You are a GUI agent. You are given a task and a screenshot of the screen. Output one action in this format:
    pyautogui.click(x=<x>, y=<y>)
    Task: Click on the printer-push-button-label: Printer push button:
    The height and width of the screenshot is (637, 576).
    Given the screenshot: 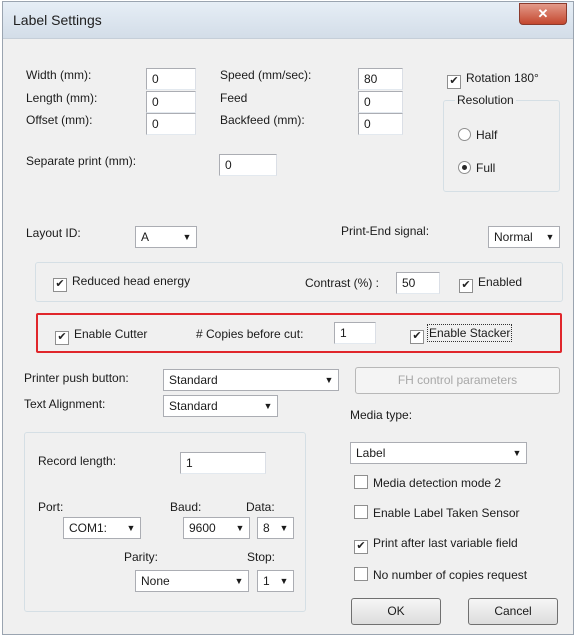 What is the action you would take?
    pyautogui.click(x=76, y=378)
    